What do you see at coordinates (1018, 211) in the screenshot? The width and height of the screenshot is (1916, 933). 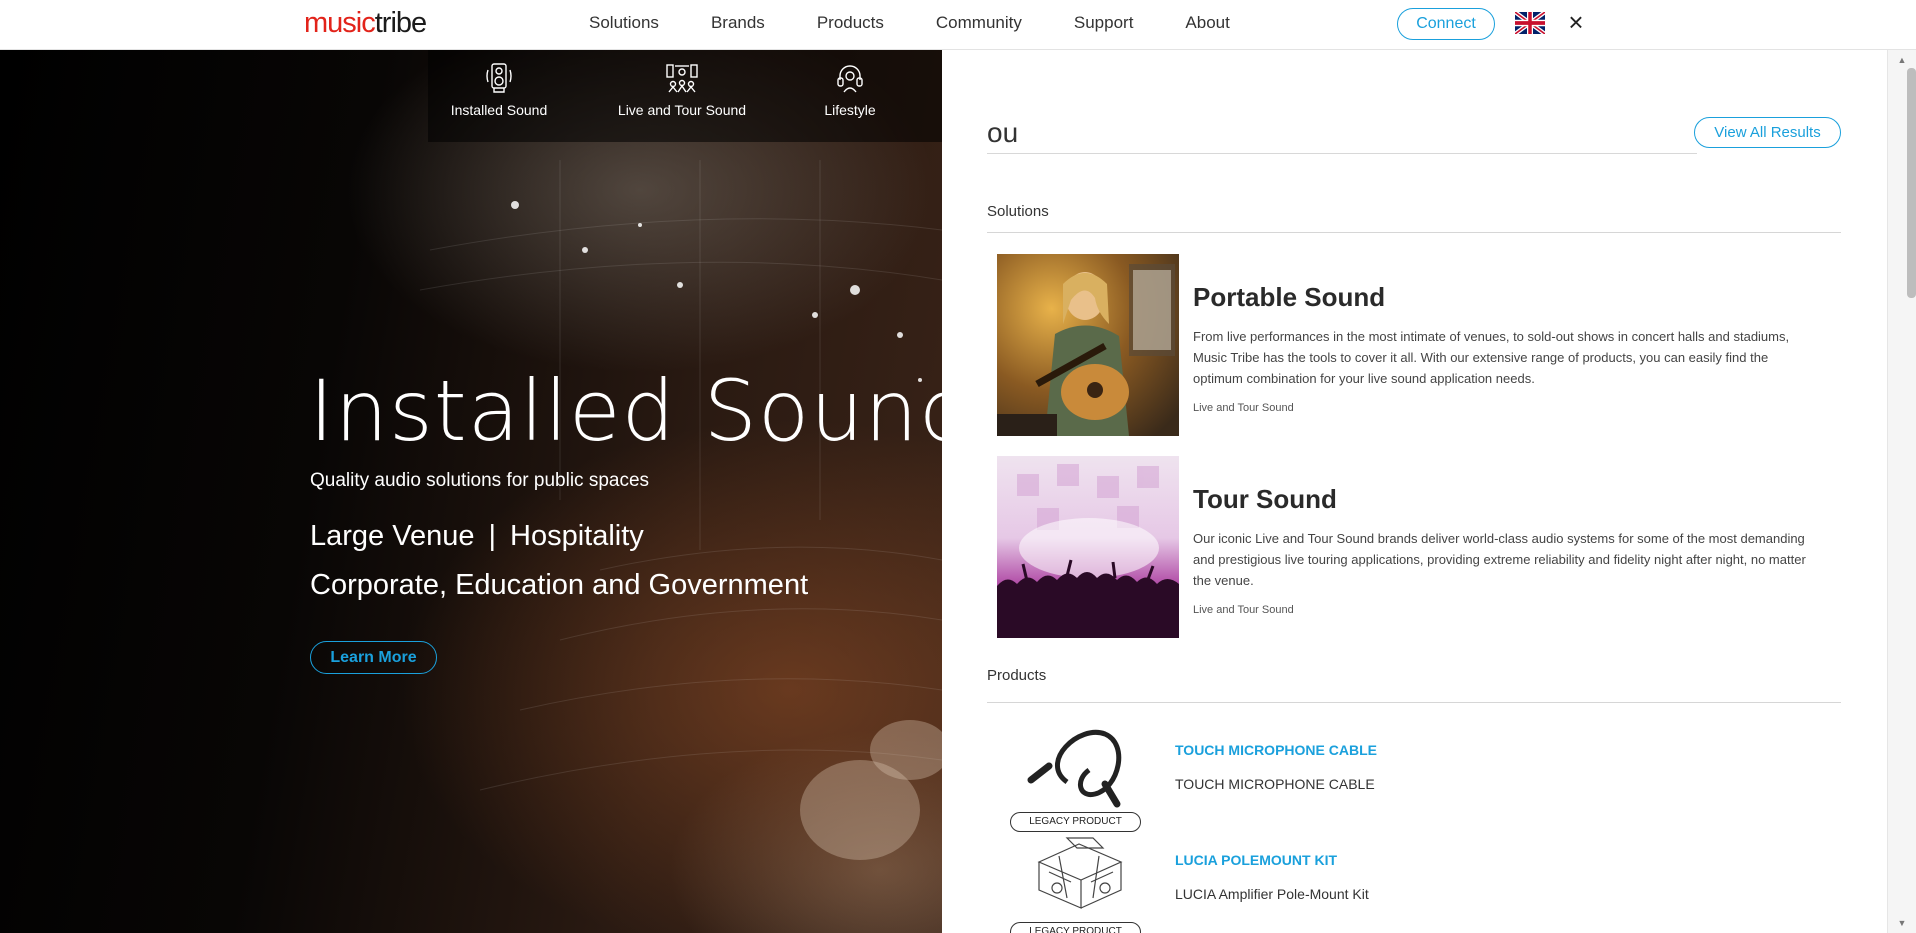 I see `solutions-heading: Solutions` at bounding box center [1018, 211].